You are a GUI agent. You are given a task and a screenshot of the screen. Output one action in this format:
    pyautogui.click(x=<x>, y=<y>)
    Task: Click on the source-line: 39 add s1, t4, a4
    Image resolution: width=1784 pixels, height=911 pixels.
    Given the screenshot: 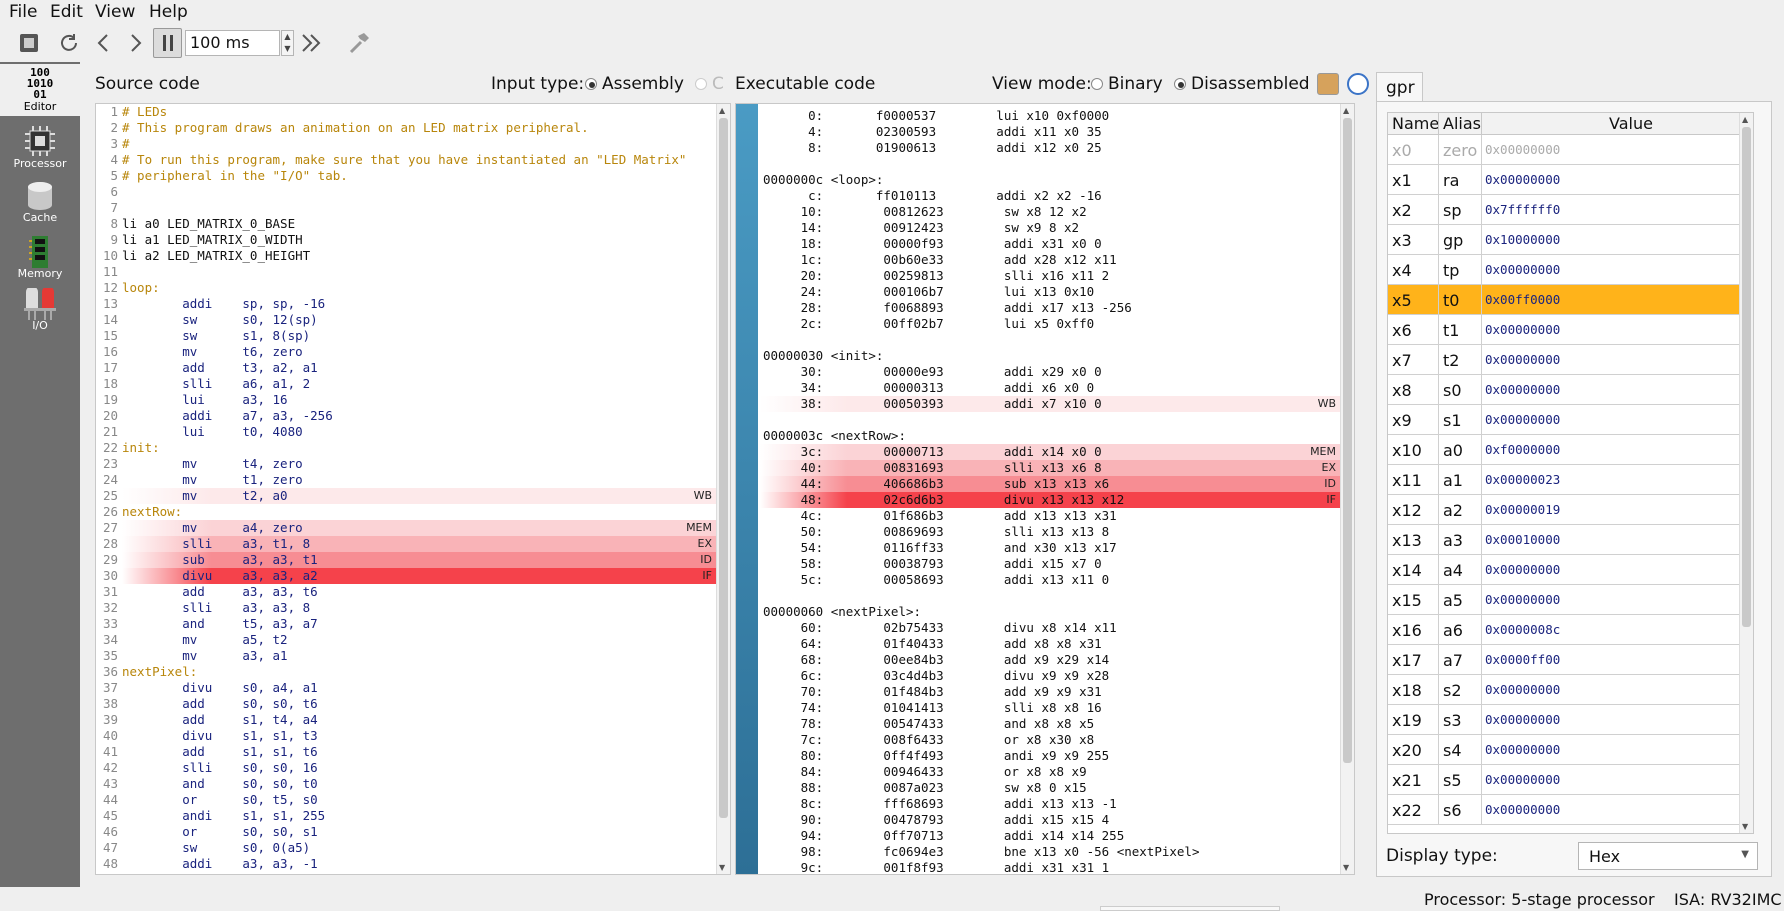 What is the action you would take?
    pyautogui.click(x=413, y=720)
    